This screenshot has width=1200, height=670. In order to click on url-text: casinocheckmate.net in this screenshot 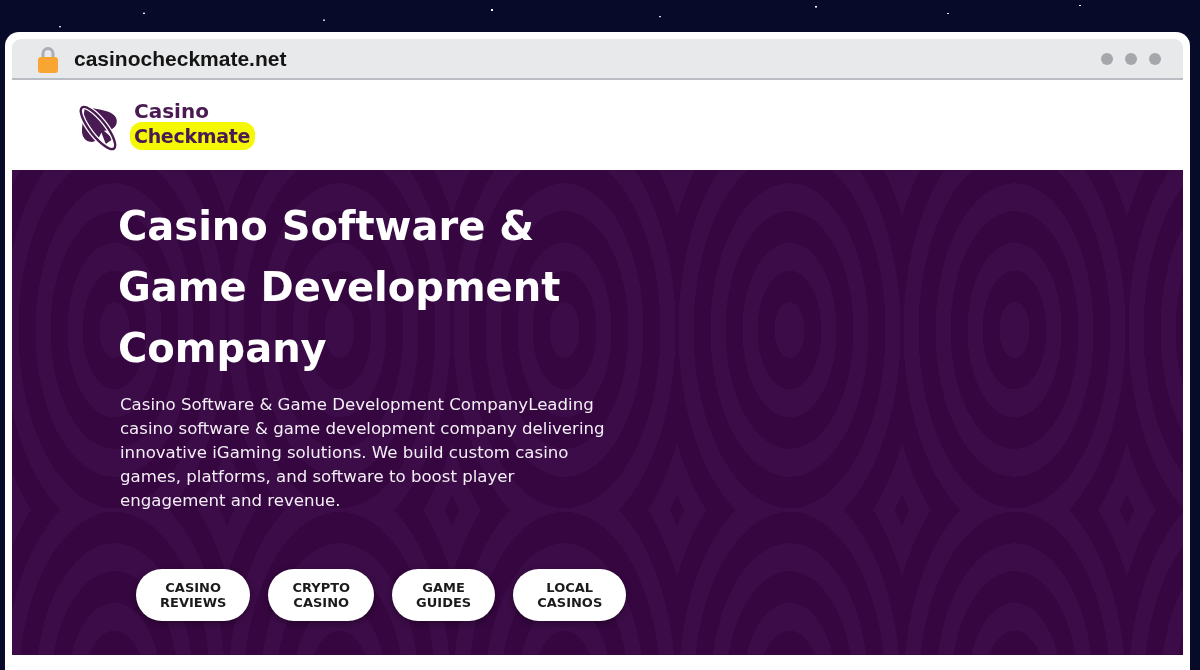, I will do `click(180, 58)`.